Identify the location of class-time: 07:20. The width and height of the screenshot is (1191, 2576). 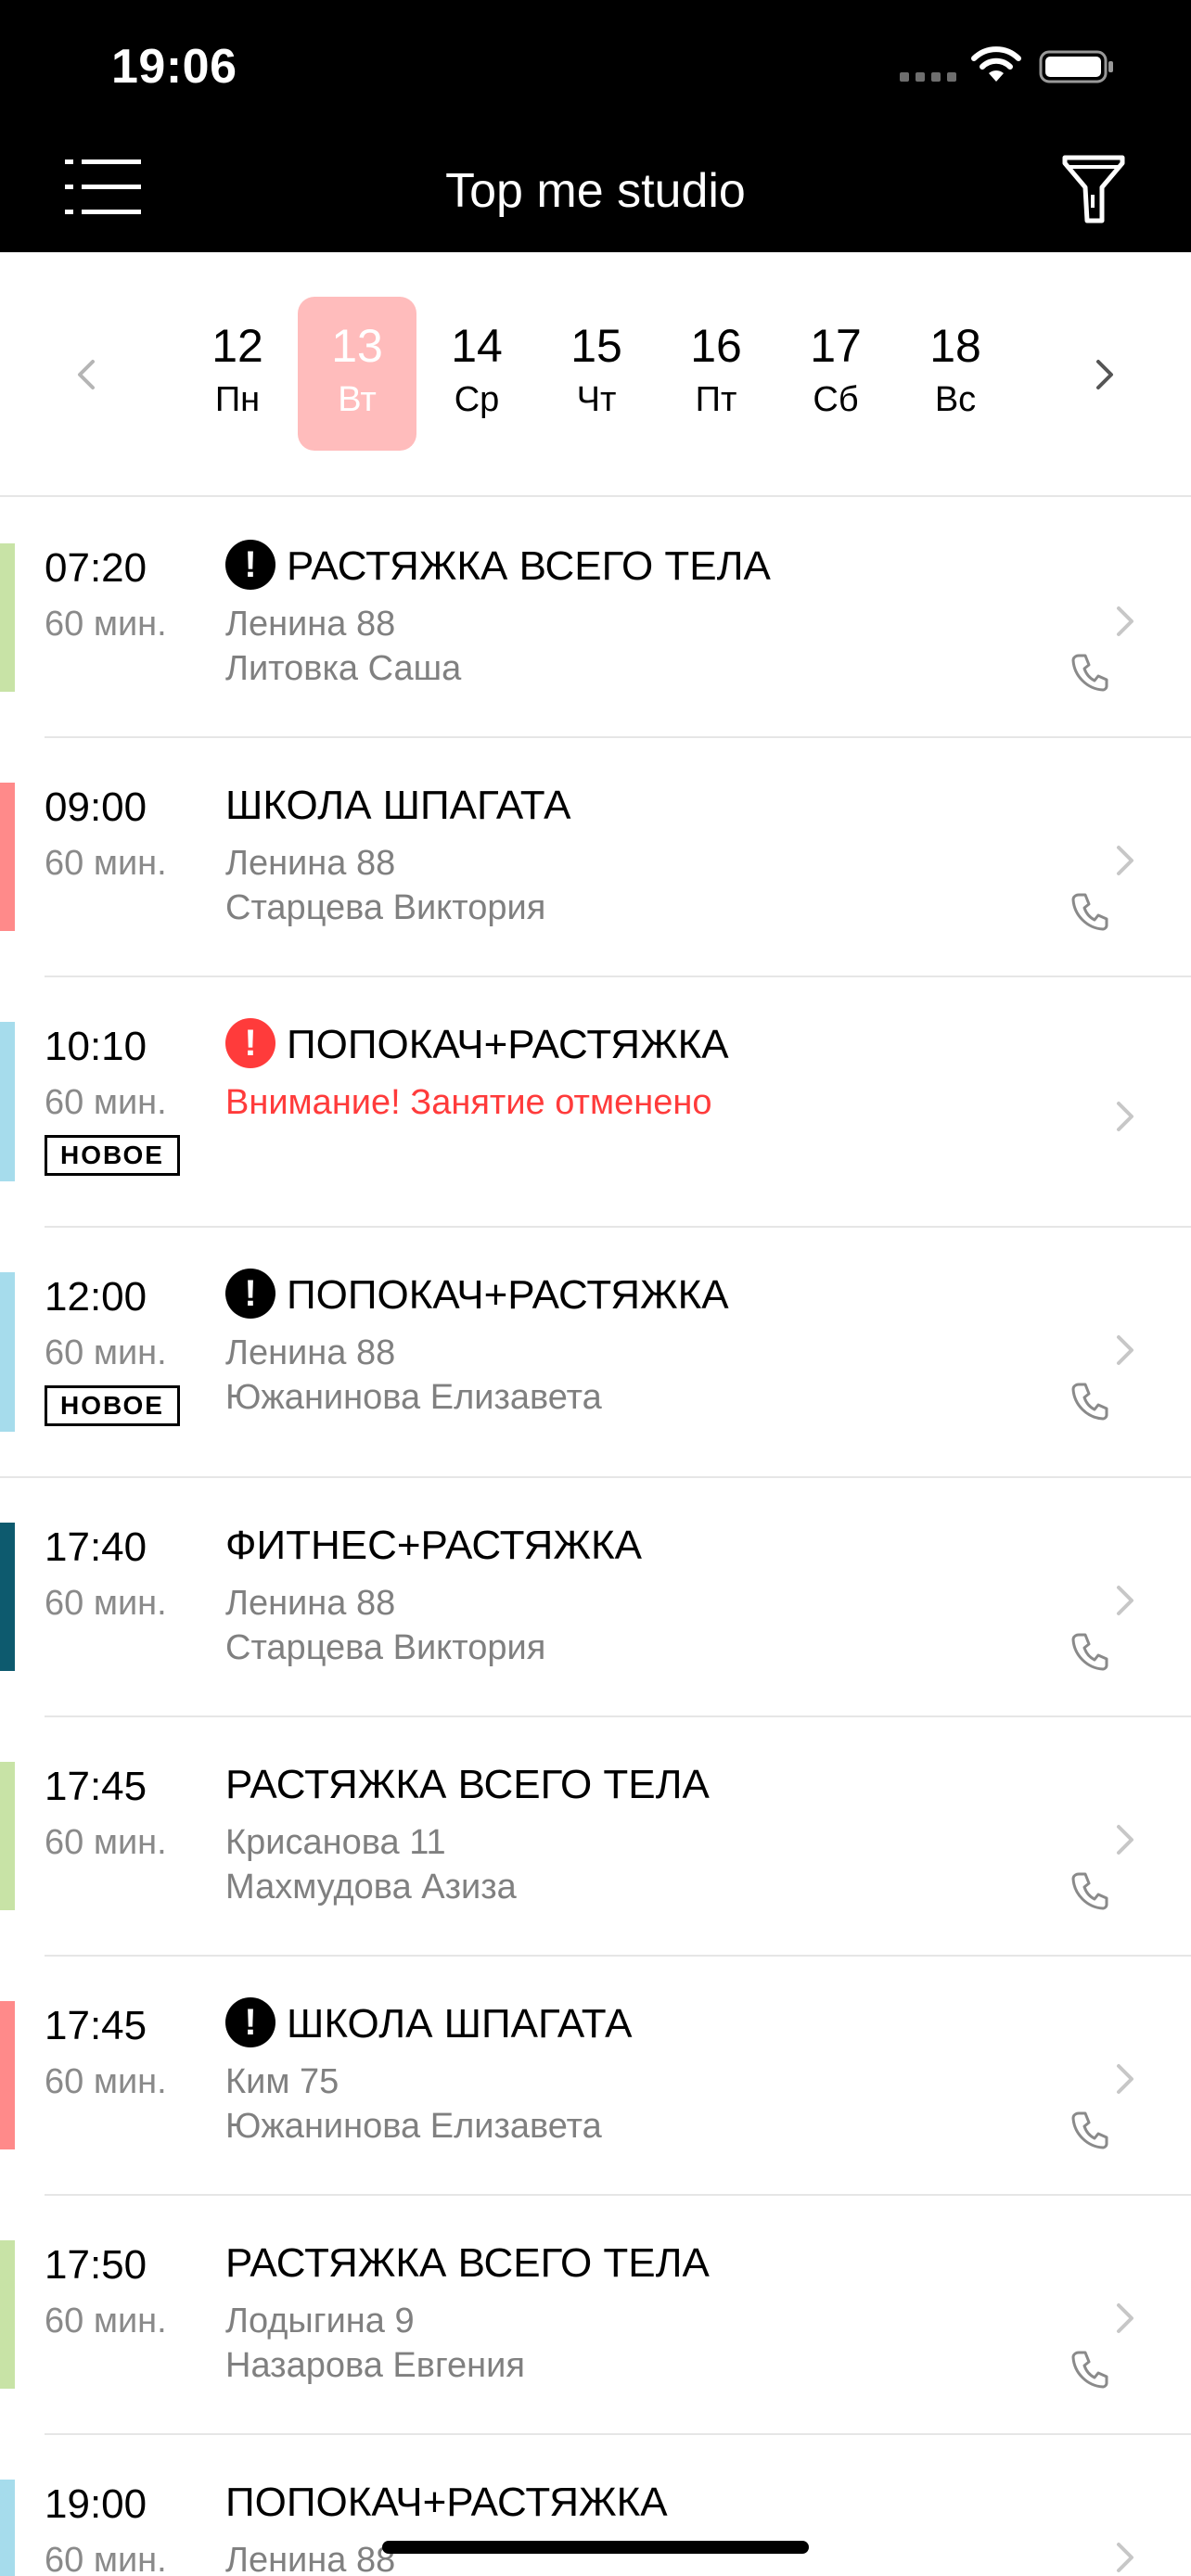
(96, 568).